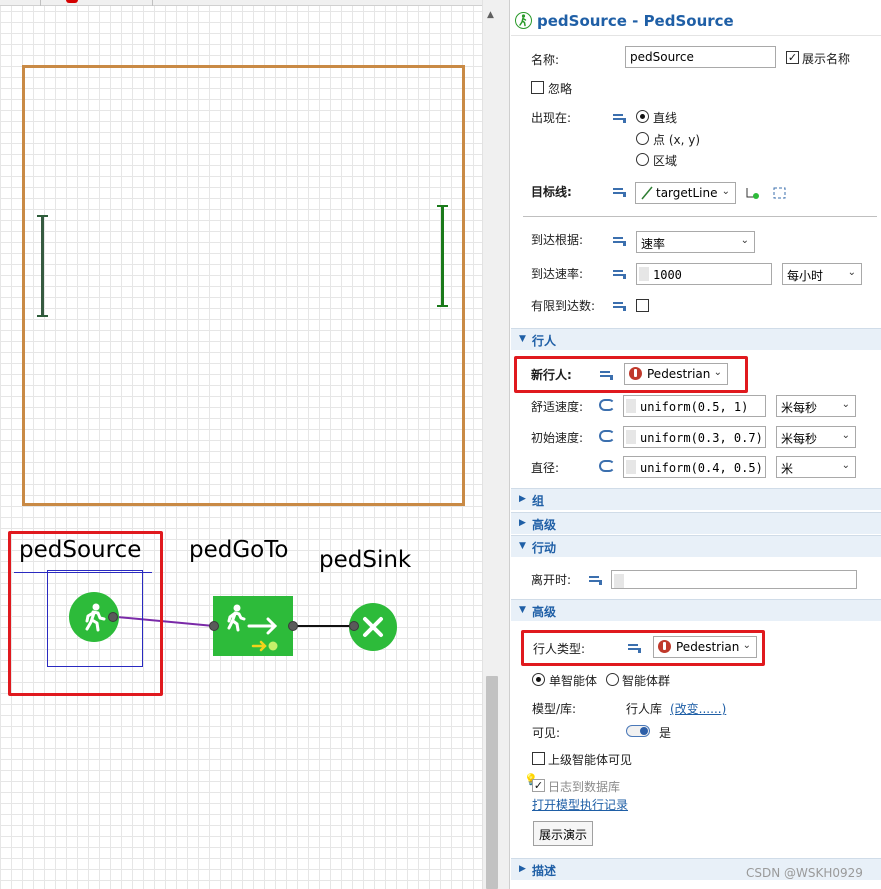 Image resolution: width=881 pixels, height=889 pixels. I want to click on section-advanced: ▶ 高级, so click(696, 523).